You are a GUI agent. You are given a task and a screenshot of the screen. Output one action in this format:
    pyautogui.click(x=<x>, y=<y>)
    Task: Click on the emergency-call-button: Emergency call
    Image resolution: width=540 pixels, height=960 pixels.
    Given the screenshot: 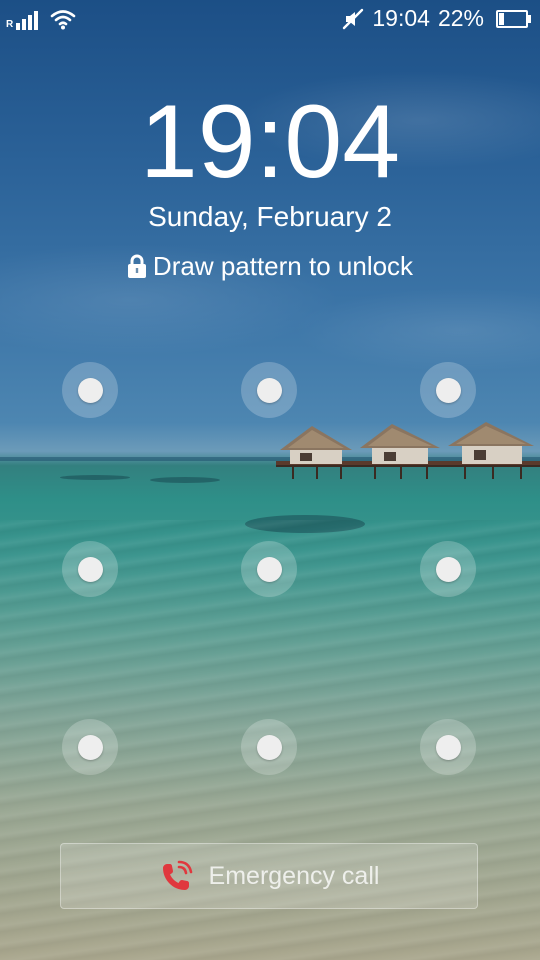 What is the action you would take?
    pyautogui.click(x=269, y=876)
    